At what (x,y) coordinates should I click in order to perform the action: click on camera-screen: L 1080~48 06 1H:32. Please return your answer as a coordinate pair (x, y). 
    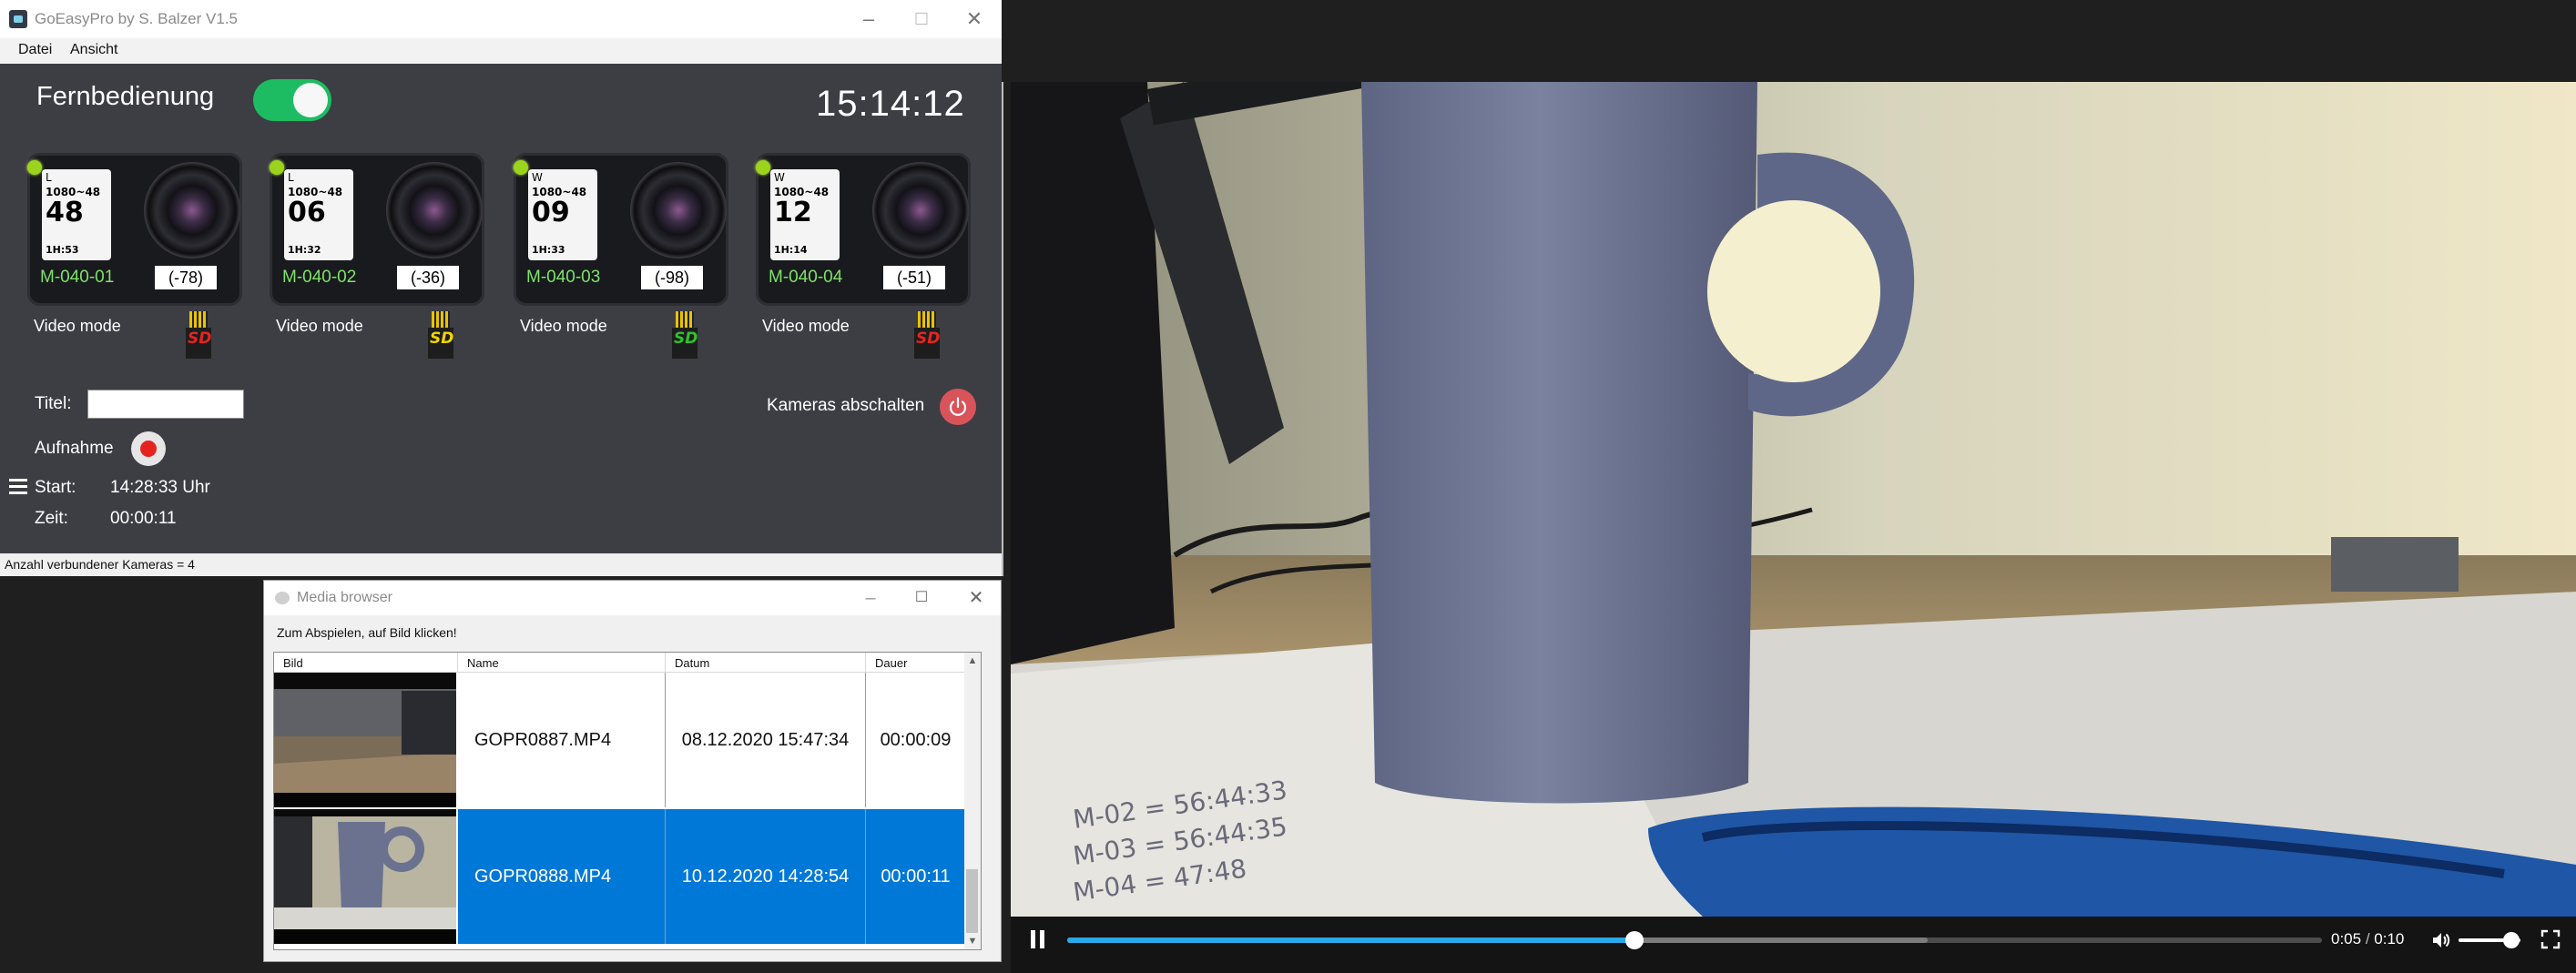
    Looking at the image, I should click on (319, 214).